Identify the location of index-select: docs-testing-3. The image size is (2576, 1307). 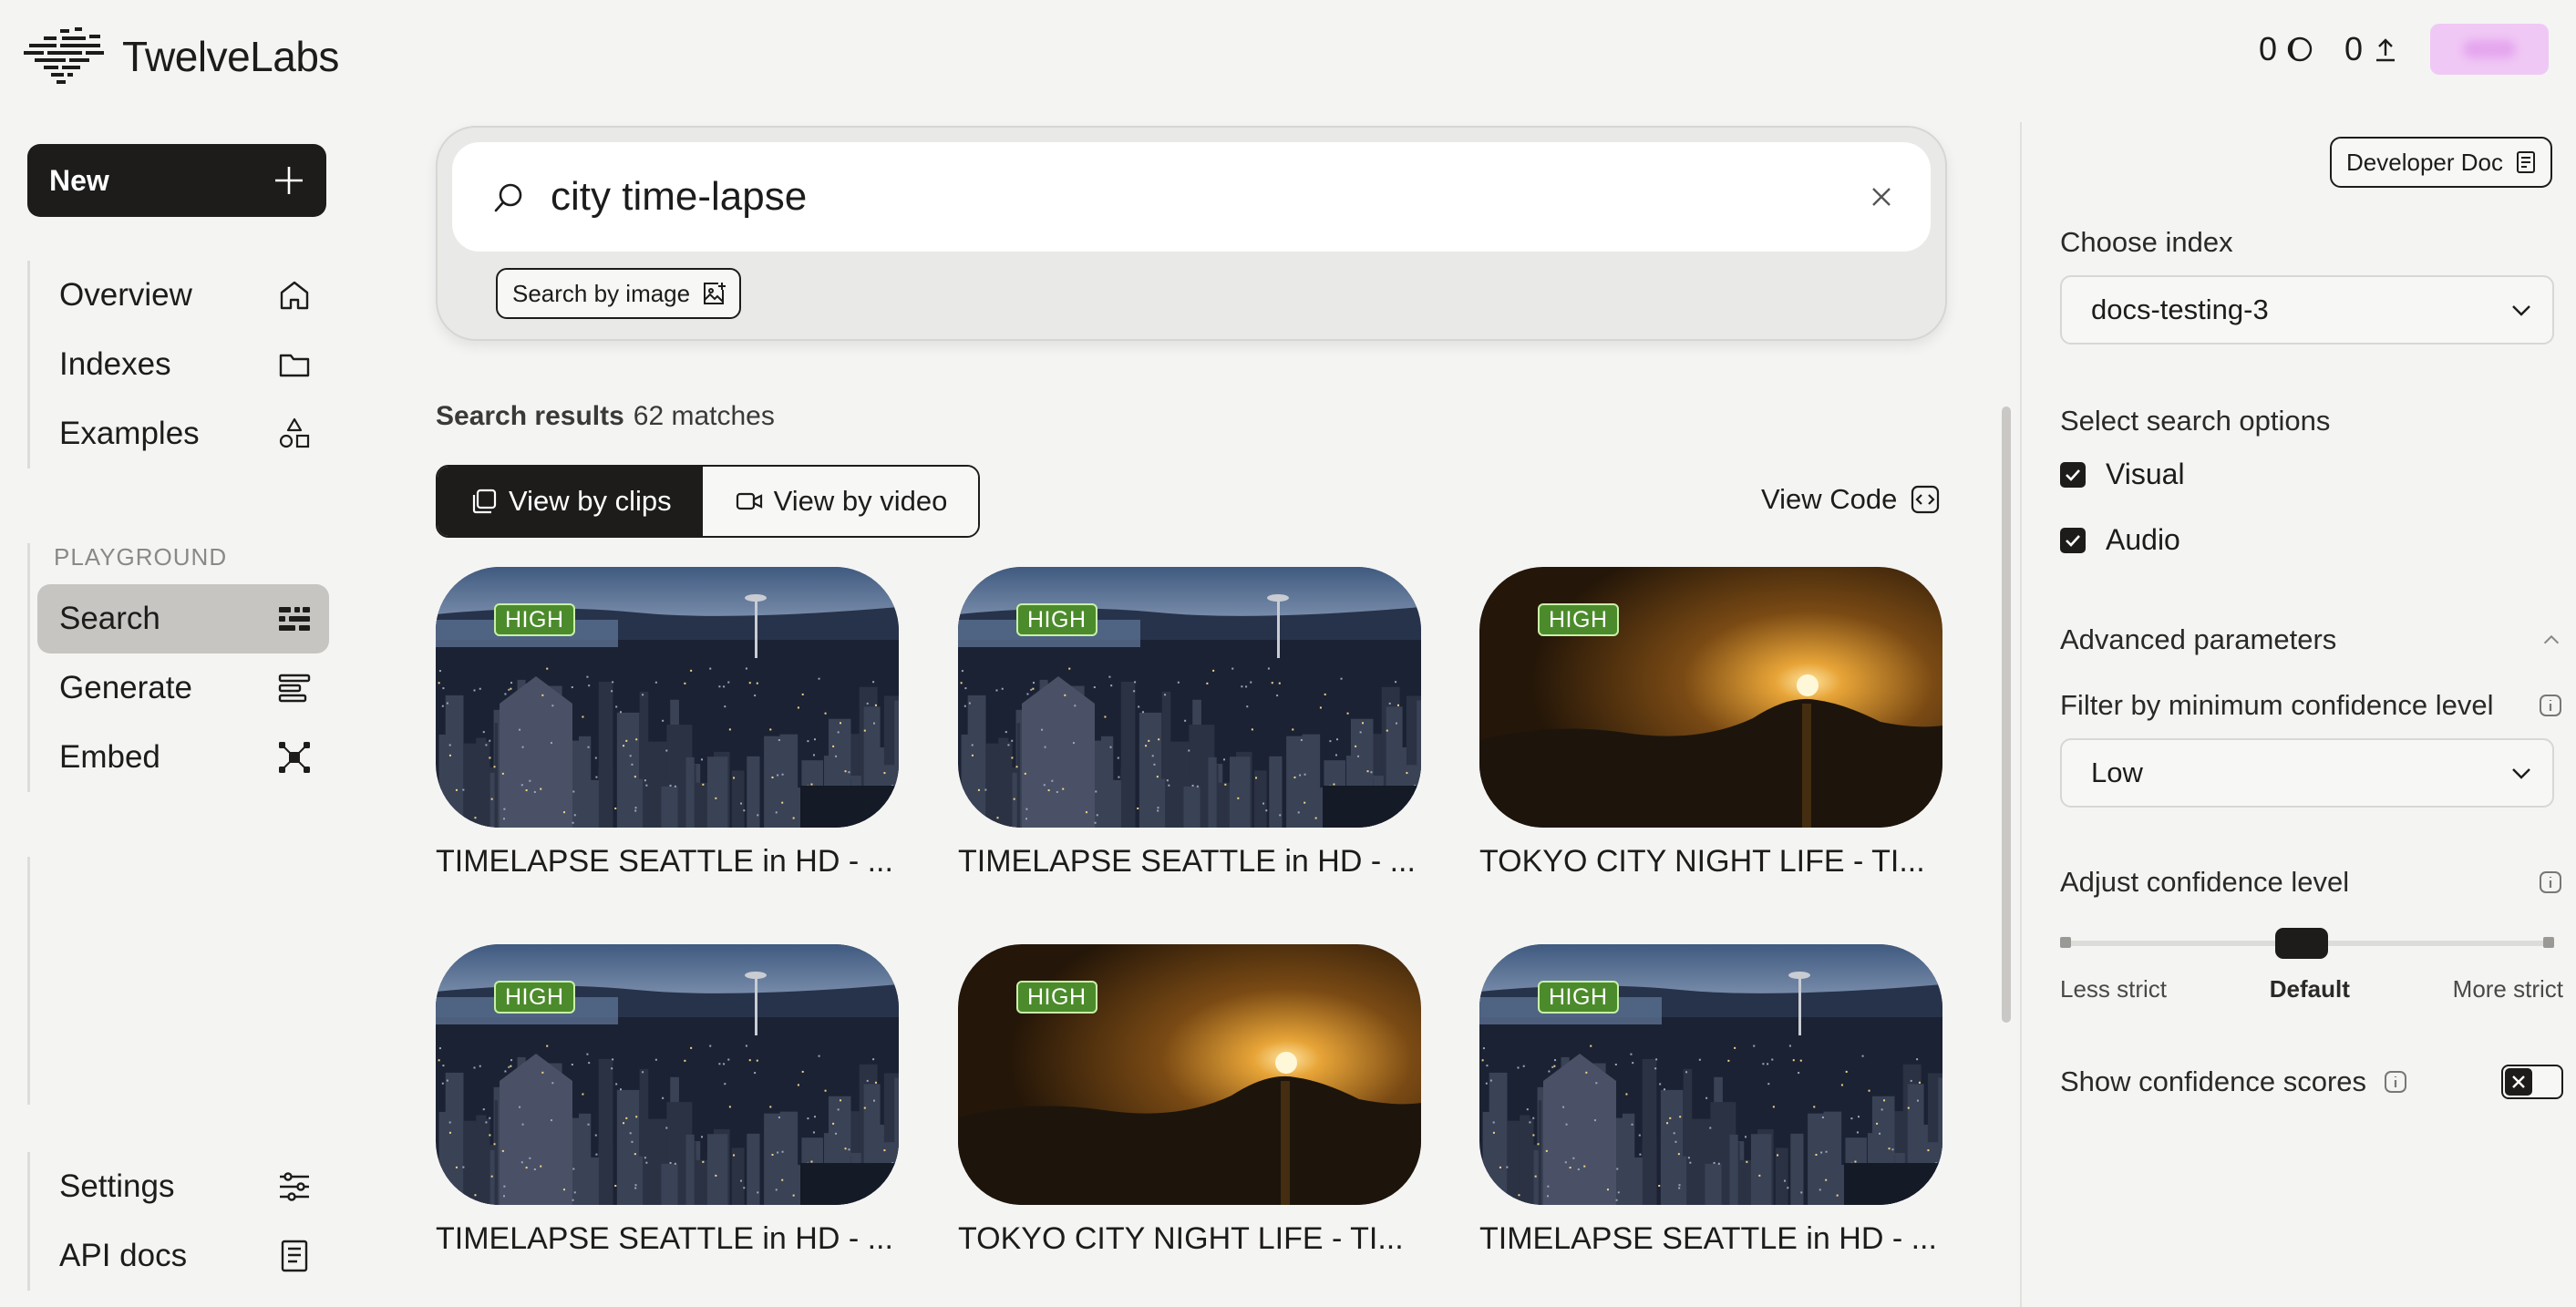
(2307, 310).